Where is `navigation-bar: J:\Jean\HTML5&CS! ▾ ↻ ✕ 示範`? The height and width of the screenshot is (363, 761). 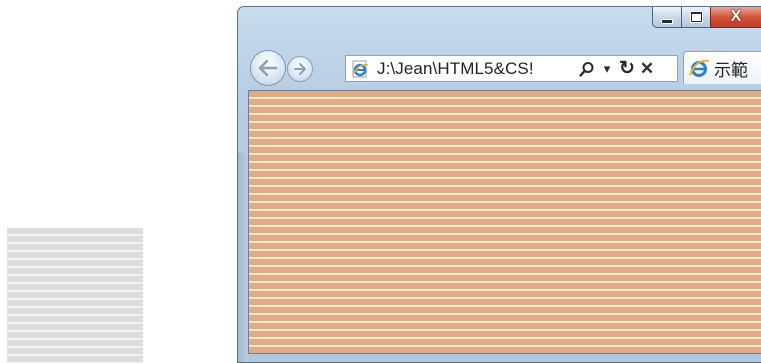
navigation-bar: J:\Jean\HTML5&CS! ▾ ↻ ✕ 示範 is located at coordinates (503, 65).